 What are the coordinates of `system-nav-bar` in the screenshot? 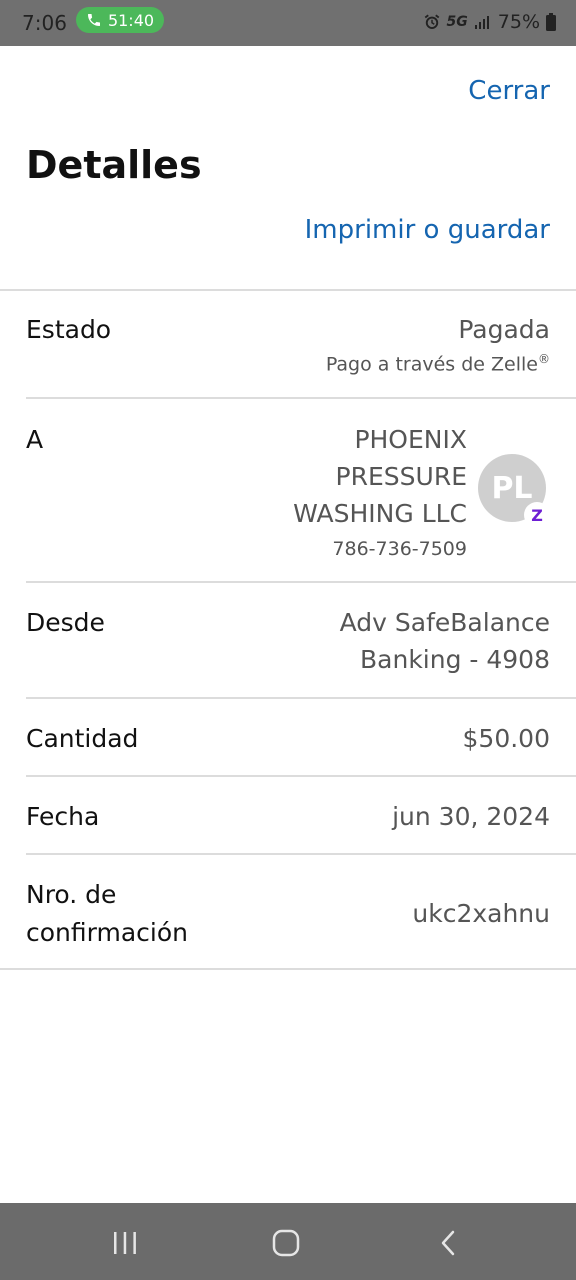 It's located at (288, 1241).